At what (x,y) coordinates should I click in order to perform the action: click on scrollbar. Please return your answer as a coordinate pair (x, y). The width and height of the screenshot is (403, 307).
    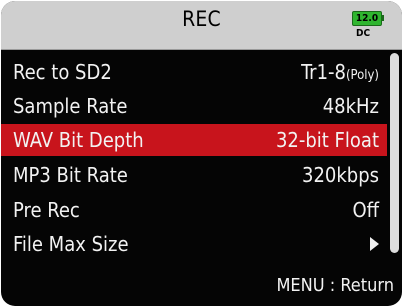
    Looking at the image, I should click on (394, 153).